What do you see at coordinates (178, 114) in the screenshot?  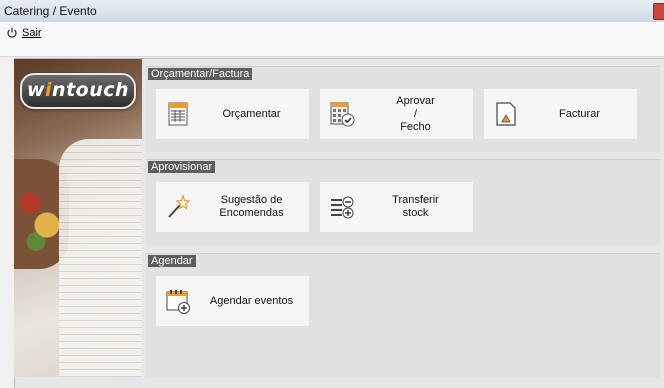 I see `table-icon` at bounding box center [178, 114].